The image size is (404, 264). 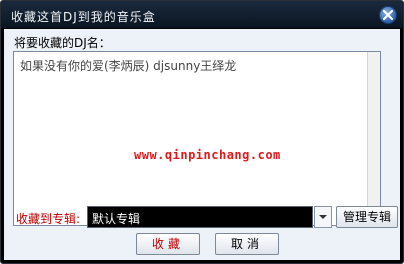 I want to click on close-button, so click(x=388, y=15).